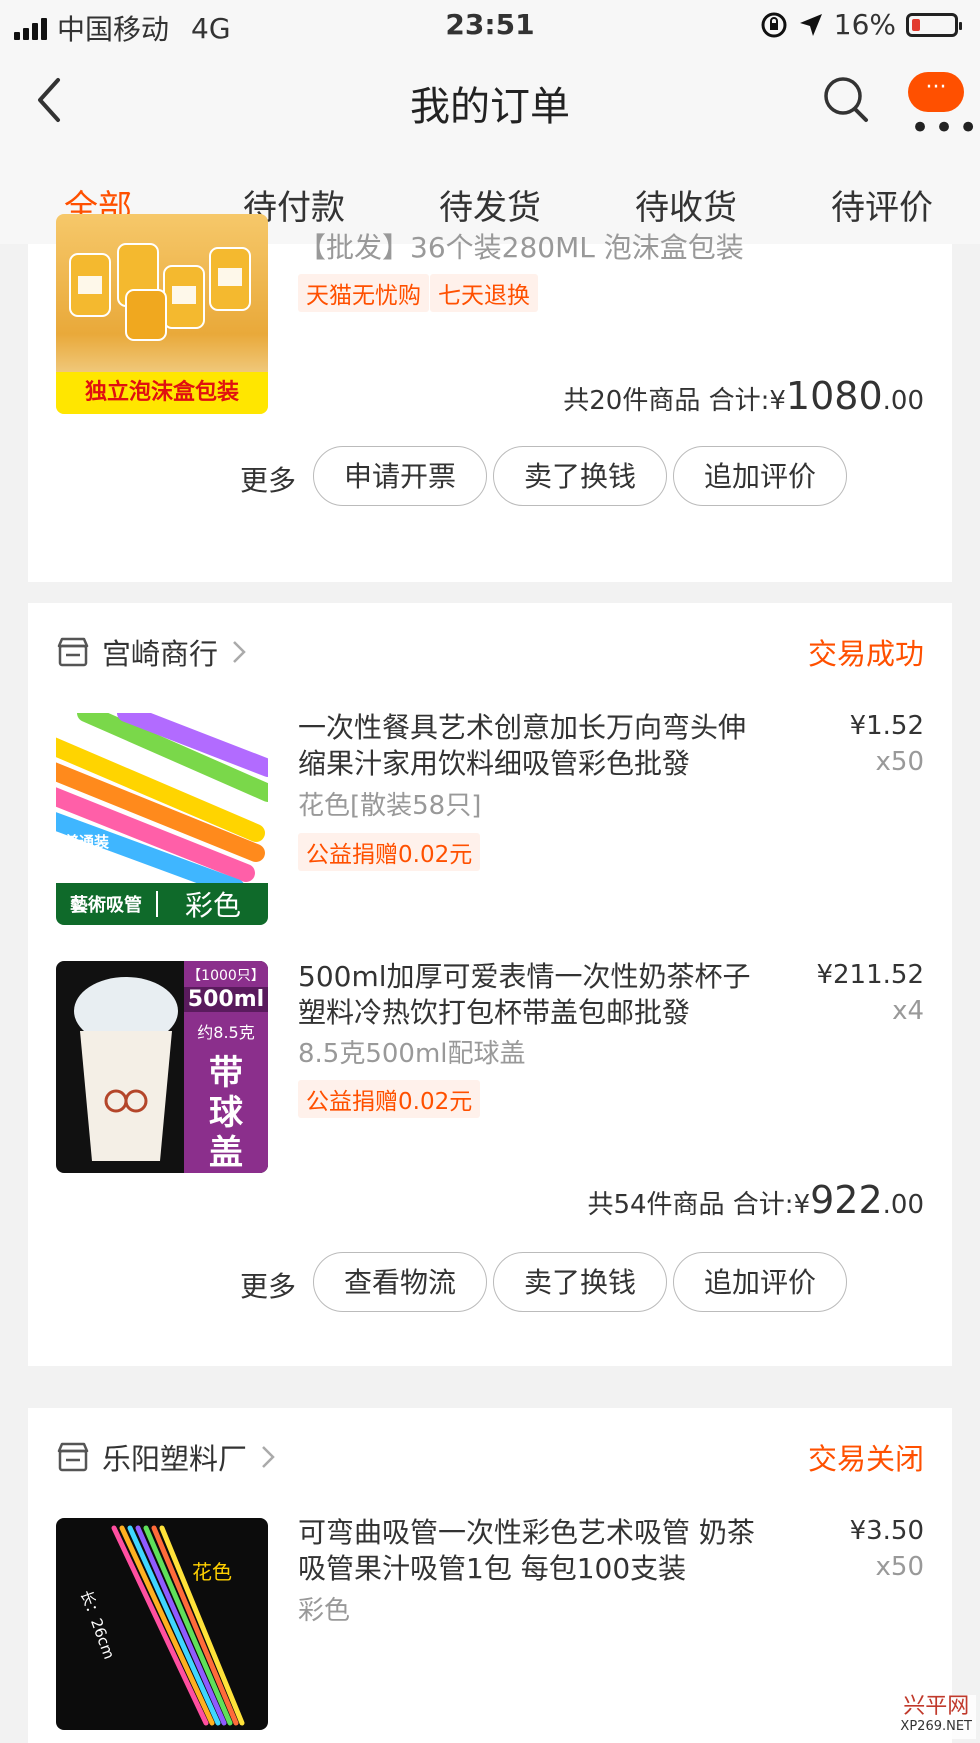  I want to click on search-button, so click(846, 100).